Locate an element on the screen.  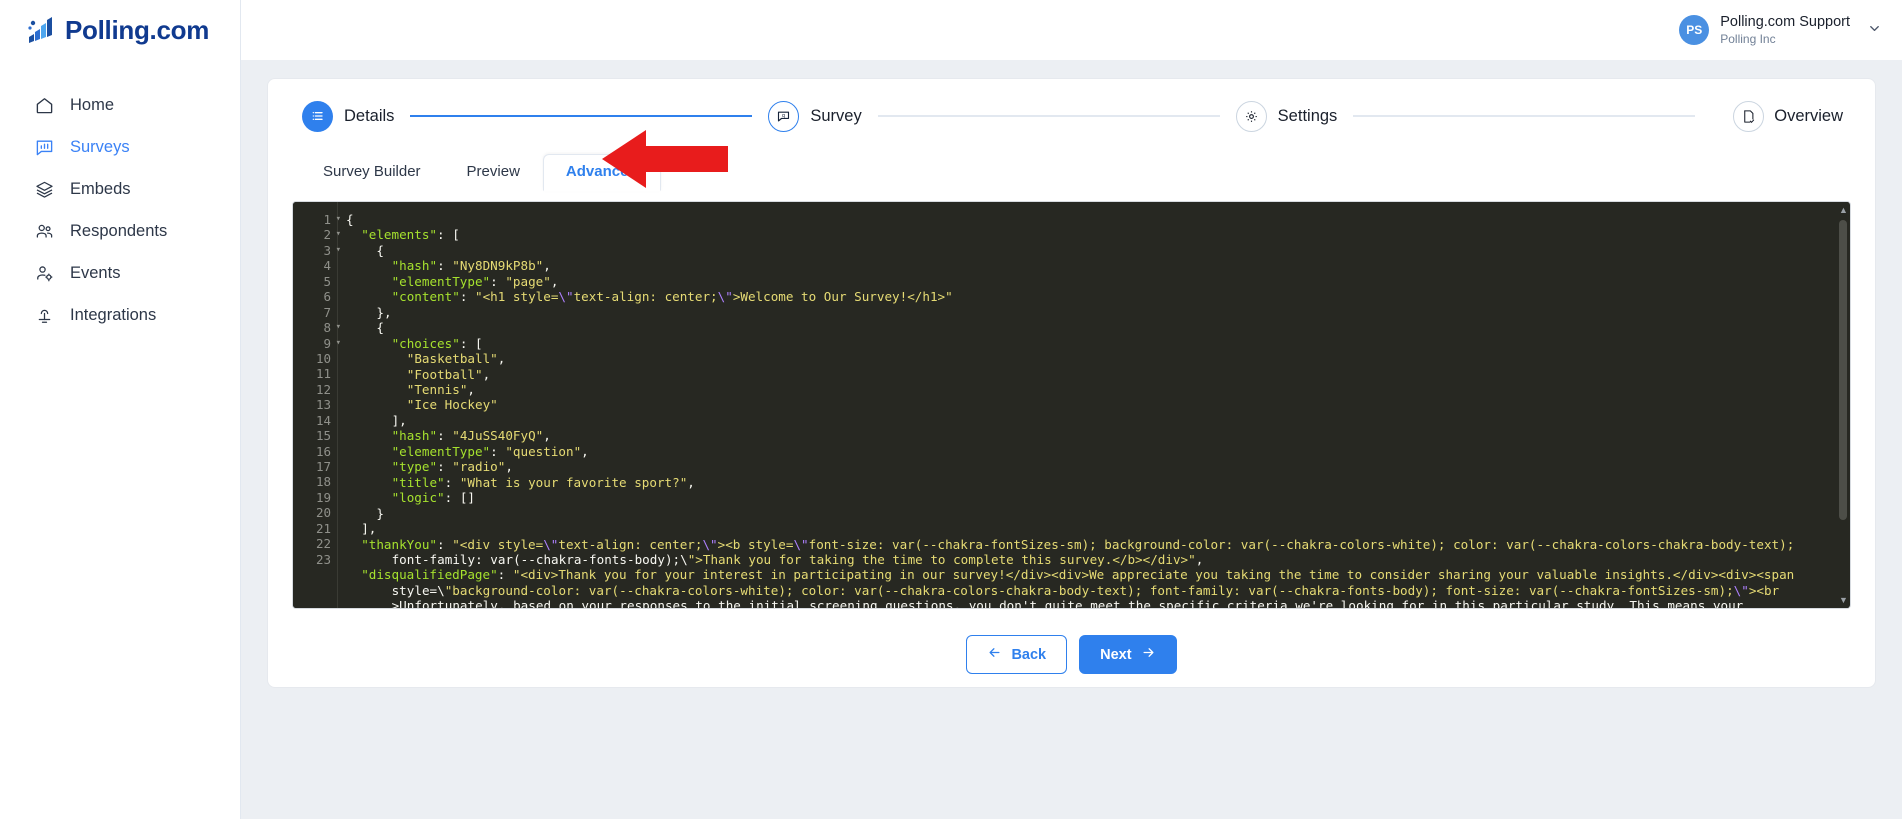
scroll-down-arrow-icon: ▼ is located at coordinates (1843, 600).